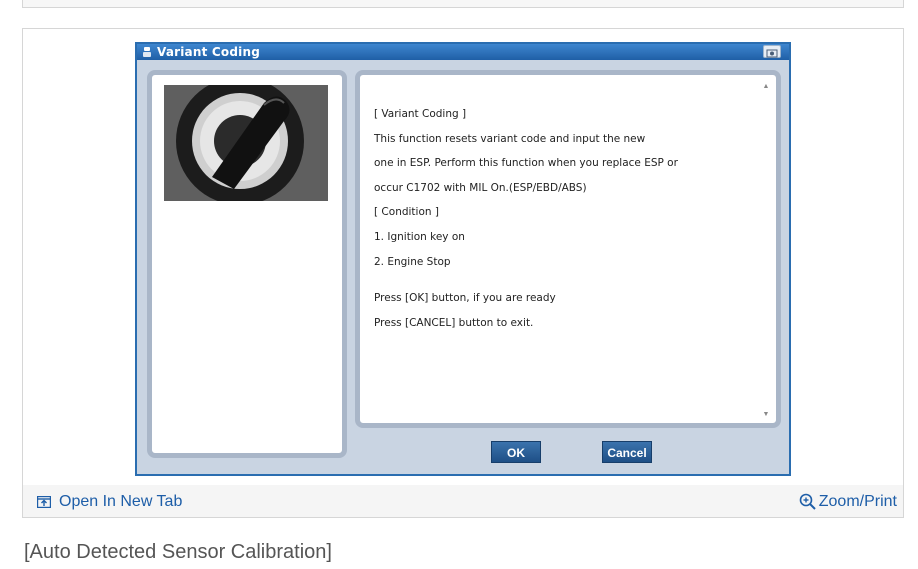 The height and width of the screenshot is (569, 918). I want to click on open-in-new-tab-link: Open In New Tab, so click(109, 502).